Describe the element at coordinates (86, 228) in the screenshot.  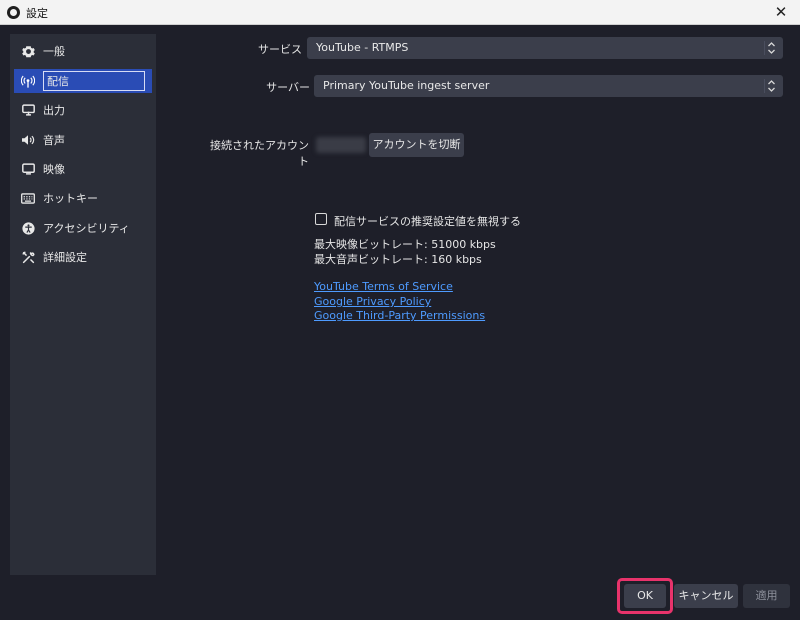
I see `sidebar-item-label: アクセシビリティ` at that location.